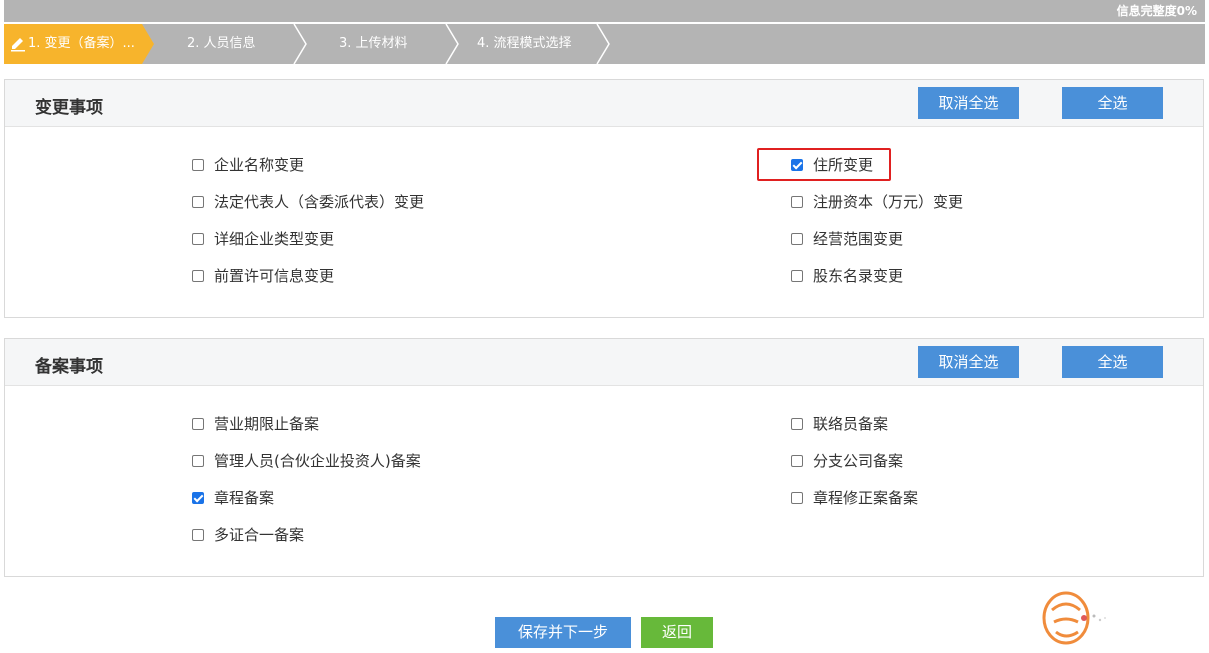  Describe the element at coordinates (274, 239) in the screenshot. I see `option-label: 详细企业类型变更` at that location.